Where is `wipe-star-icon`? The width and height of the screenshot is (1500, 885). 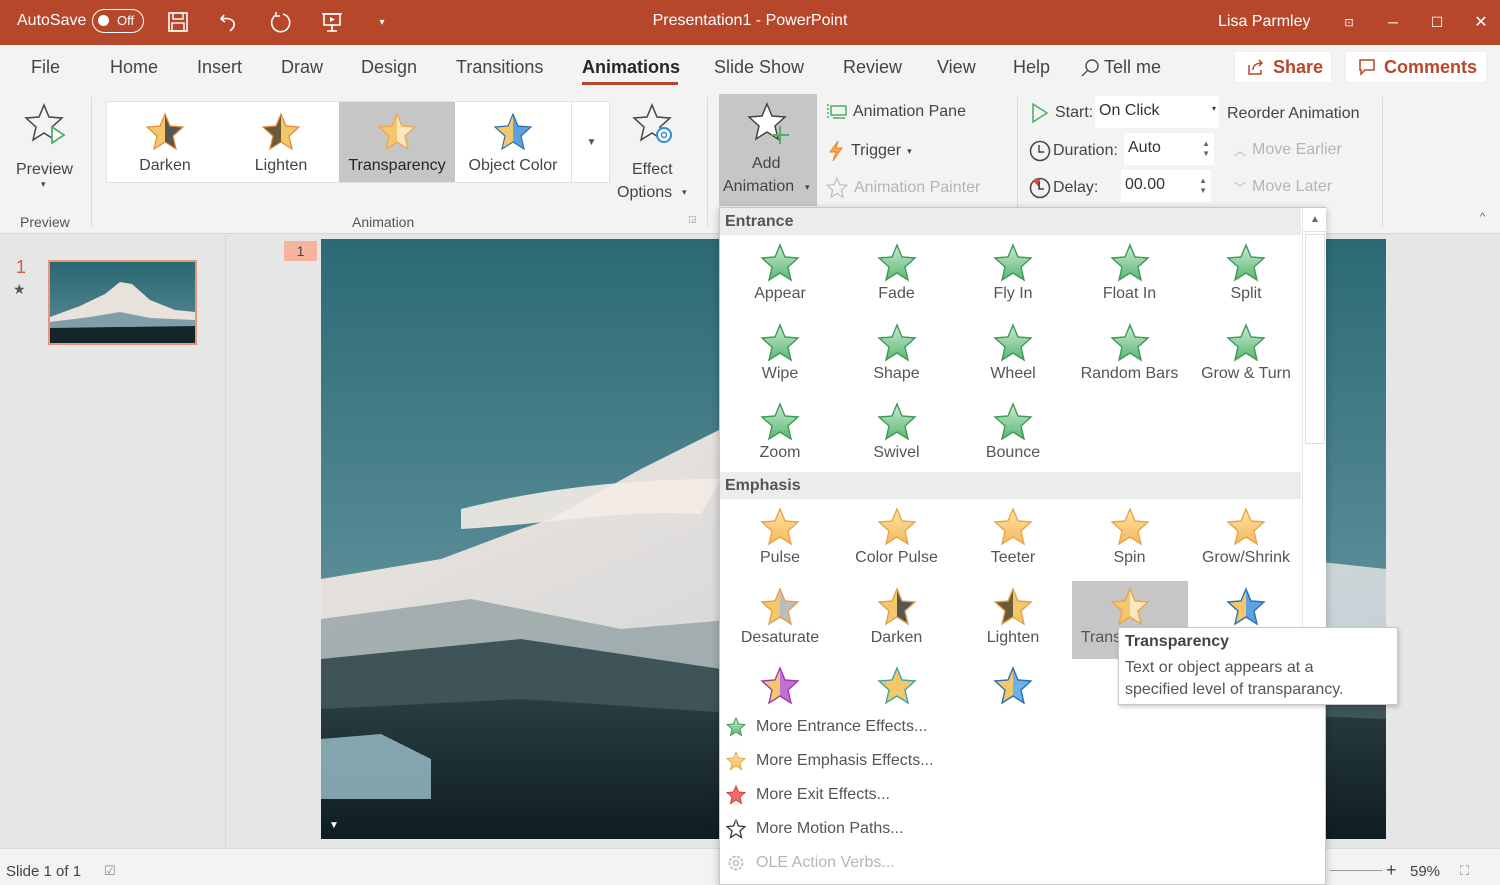
wipe-star-icon is located at coordinates (780, 342).